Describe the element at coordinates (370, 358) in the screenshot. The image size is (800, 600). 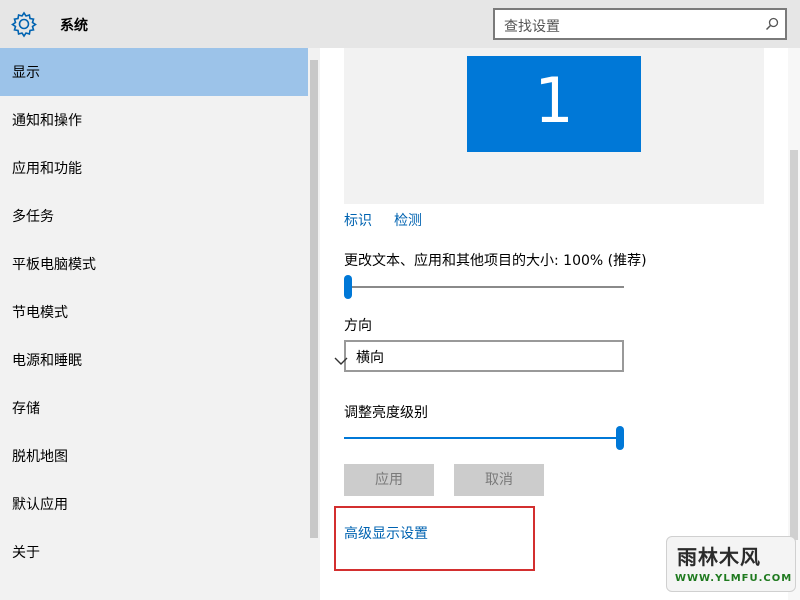
I see `orientation-value: 横向` at that location.